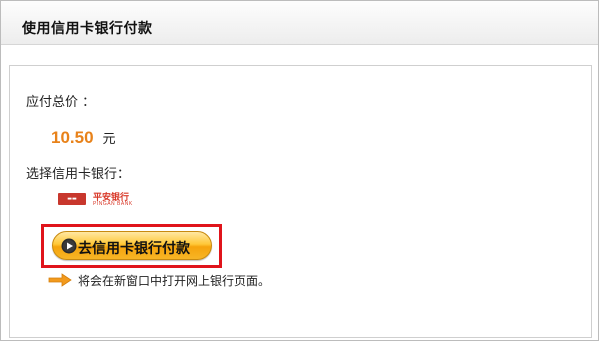 The height and width of the screenshot is (341, 599). I want to click on bank-logo-badge: ▬▬, so click(72, 199).